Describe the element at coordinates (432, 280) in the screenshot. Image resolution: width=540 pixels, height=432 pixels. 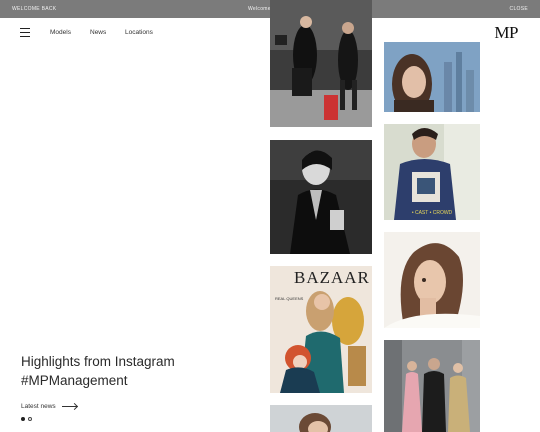
I see `instagram-post-profile` at that location.